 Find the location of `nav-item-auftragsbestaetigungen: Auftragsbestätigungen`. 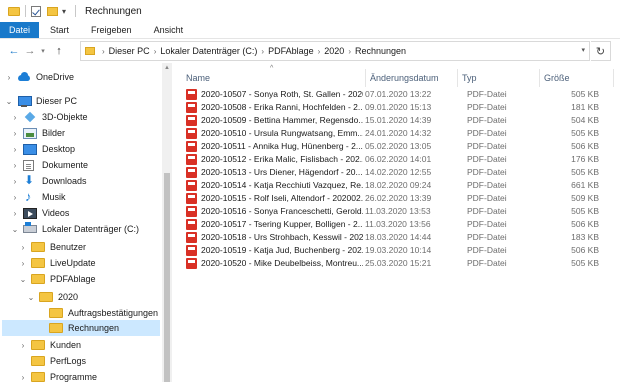

nav-item-auftragsbestaetigungen: Auftragsbestätigungen is located at coordinates (99, 313).